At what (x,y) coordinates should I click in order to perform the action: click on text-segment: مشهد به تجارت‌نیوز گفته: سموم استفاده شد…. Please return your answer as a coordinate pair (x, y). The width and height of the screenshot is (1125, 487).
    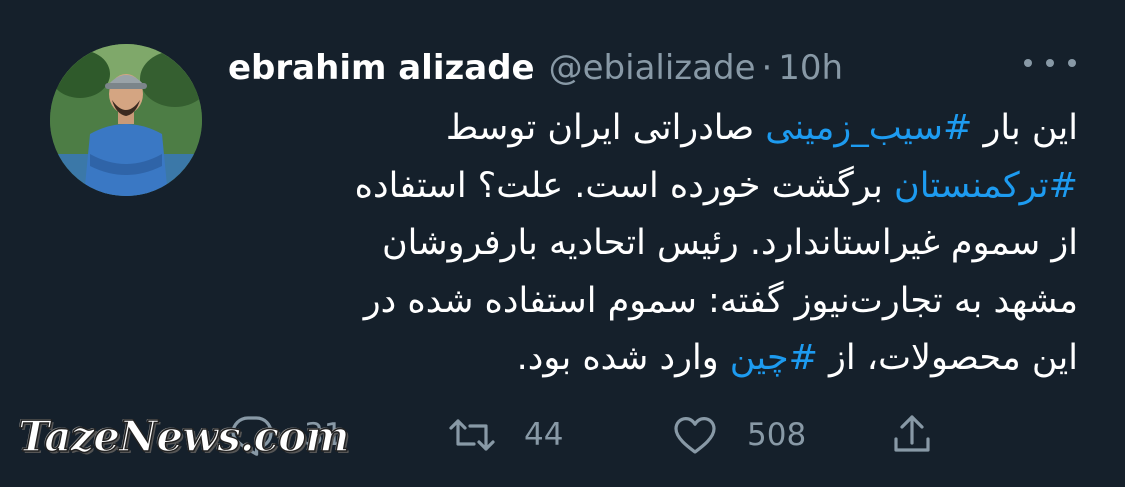
    Looking at the image, I should click on (720, 300).